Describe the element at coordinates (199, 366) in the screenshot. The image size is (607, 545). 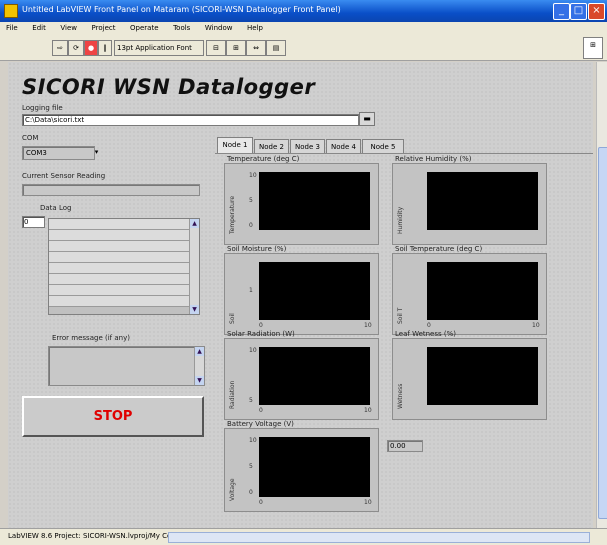
I see `error-scrollbar: ▲ ▼` at that location.